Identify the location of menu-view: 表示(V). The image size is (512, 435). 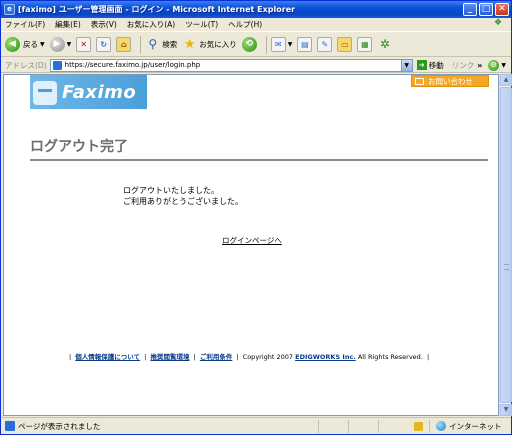
(104, 24).